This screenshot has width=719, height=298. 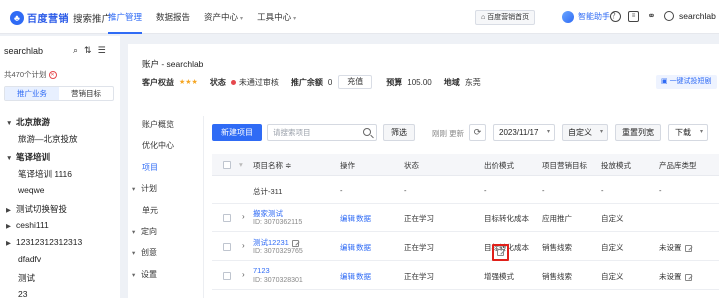 I want to click on reset-column-width-button: 重置列宽, so click(x=638, y=132).